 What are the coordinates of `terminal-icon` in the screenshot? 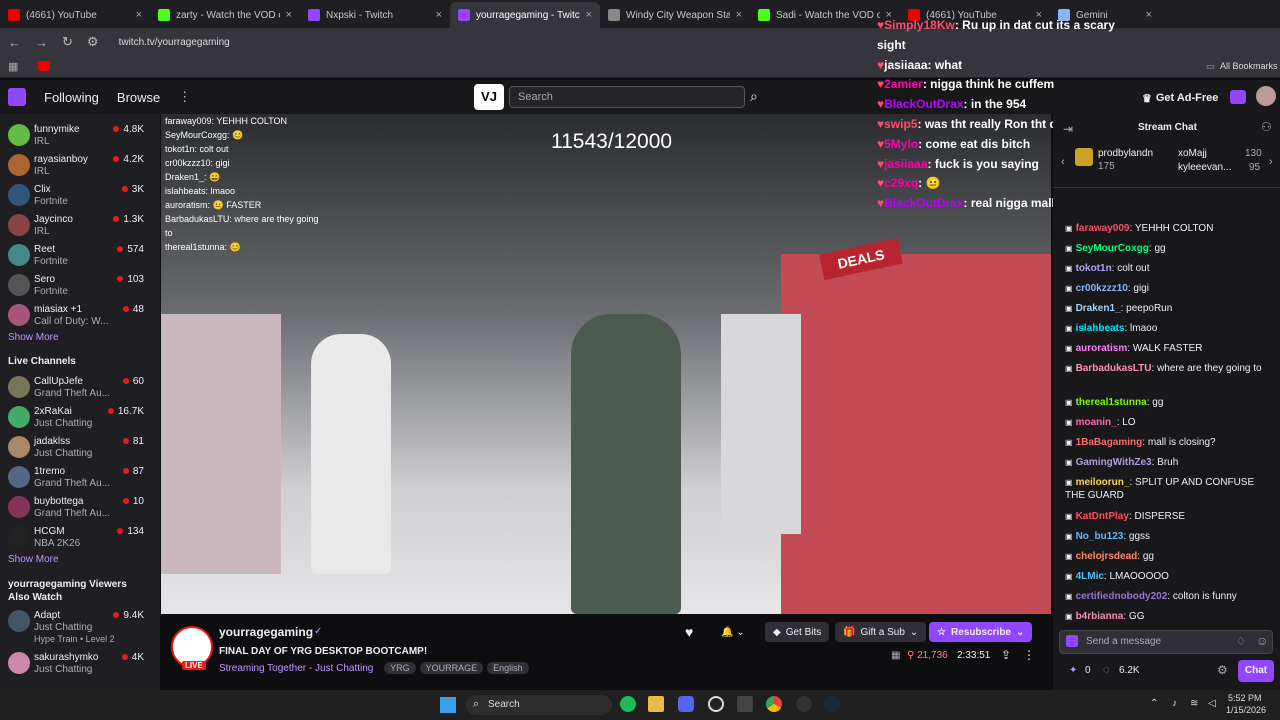 It's located at (745, 704).